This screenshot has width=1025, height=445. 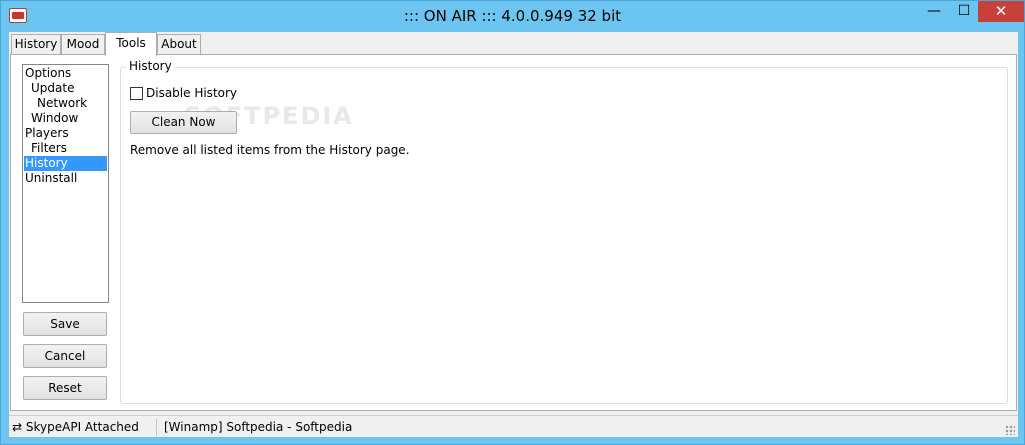 What do you see at coordinates (51, 178) in the screenshot?
I see `tree-item-uninstall: Uninstall` at bounding box center [51, 178].